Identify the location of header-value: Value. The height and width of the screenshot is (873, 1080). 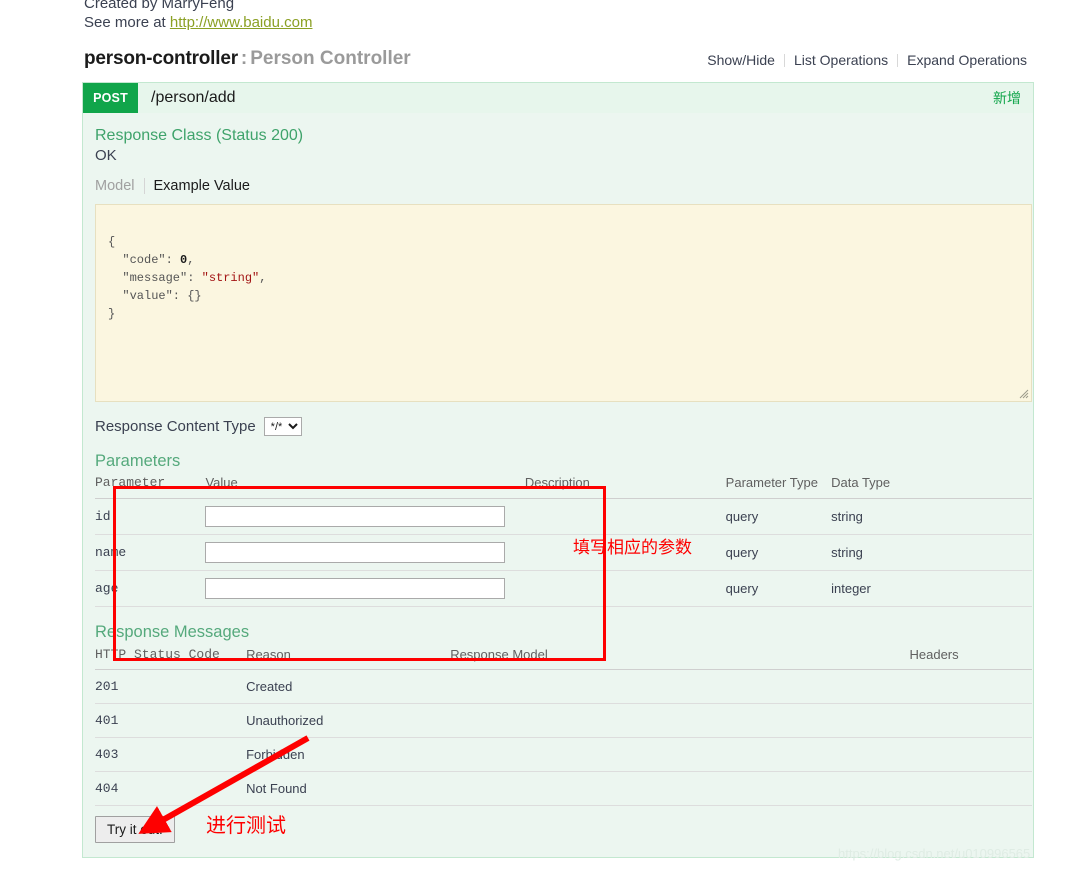
(365, 486).